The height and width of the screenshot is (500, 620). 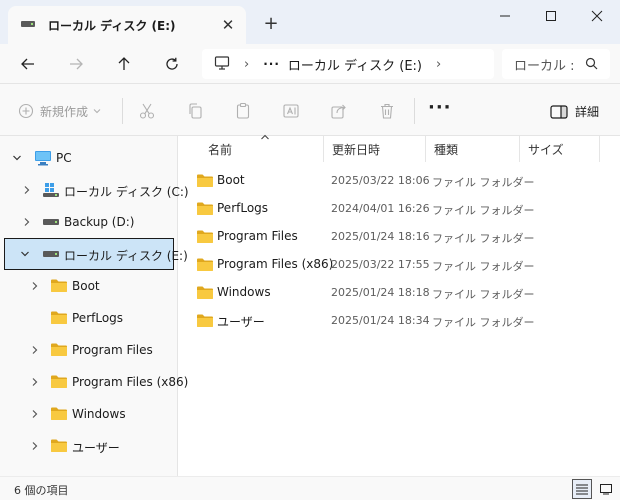 What do you see at coordinates (551, 16) in the screenshot?
I see `maximize-button` at bounding box center [551, 16].